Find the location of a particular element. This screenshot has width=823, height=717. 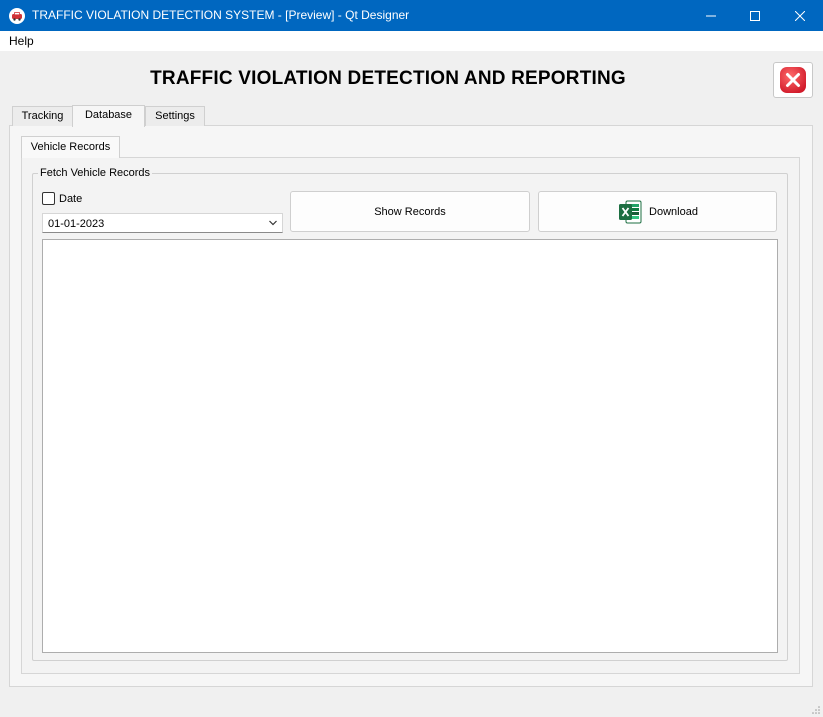

maximize-button is located at coordinates (755, 15).